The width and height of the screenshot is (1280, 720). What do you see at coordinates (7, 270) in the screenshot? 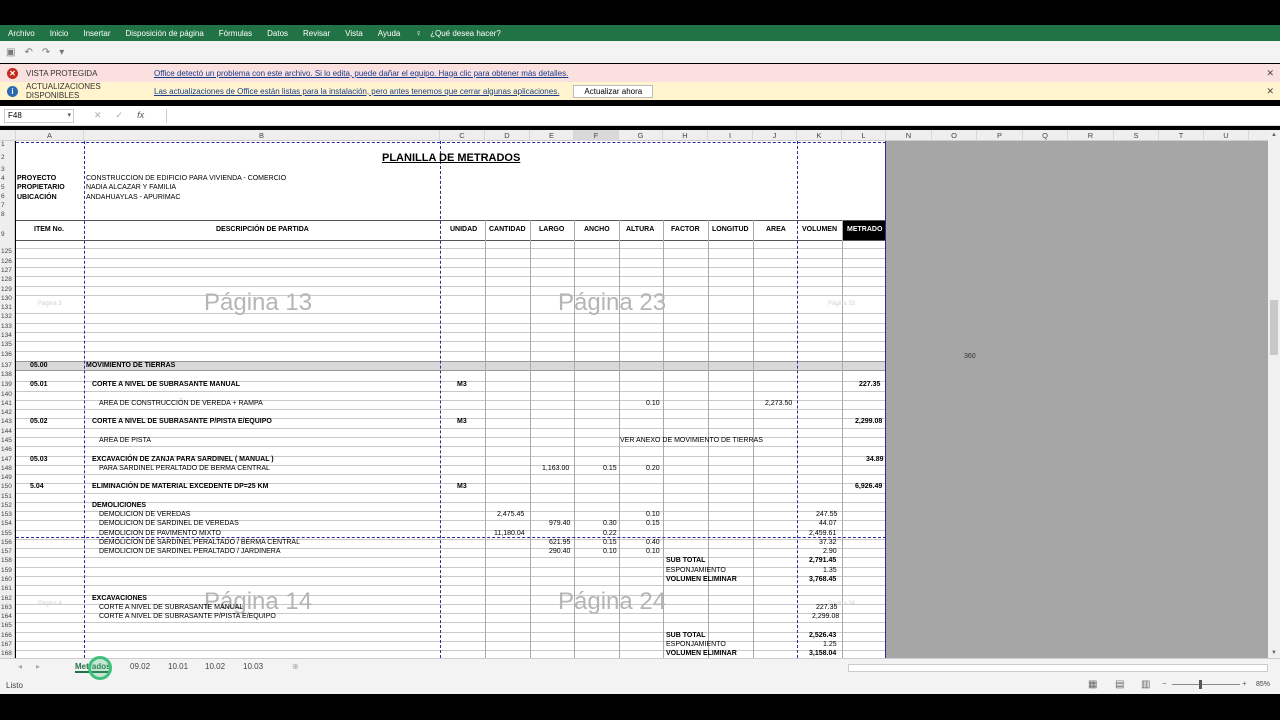
I see `row-header: 127` at bounding box center [7, 270].